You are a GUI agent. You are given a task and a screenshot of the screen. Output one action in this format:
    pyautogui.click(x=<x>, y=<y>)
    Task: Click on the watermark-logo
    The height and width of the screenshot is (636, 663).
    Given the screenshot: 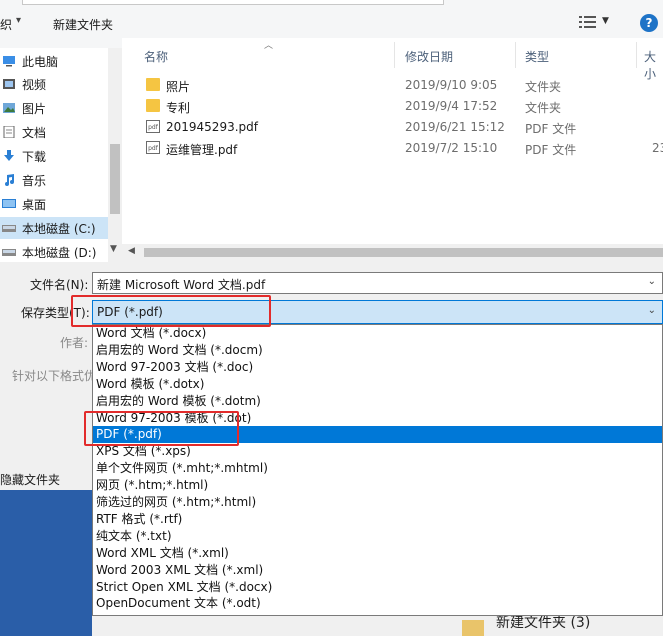 What is the action you would take?
    pyautogui.click(x=575, y=576)
    